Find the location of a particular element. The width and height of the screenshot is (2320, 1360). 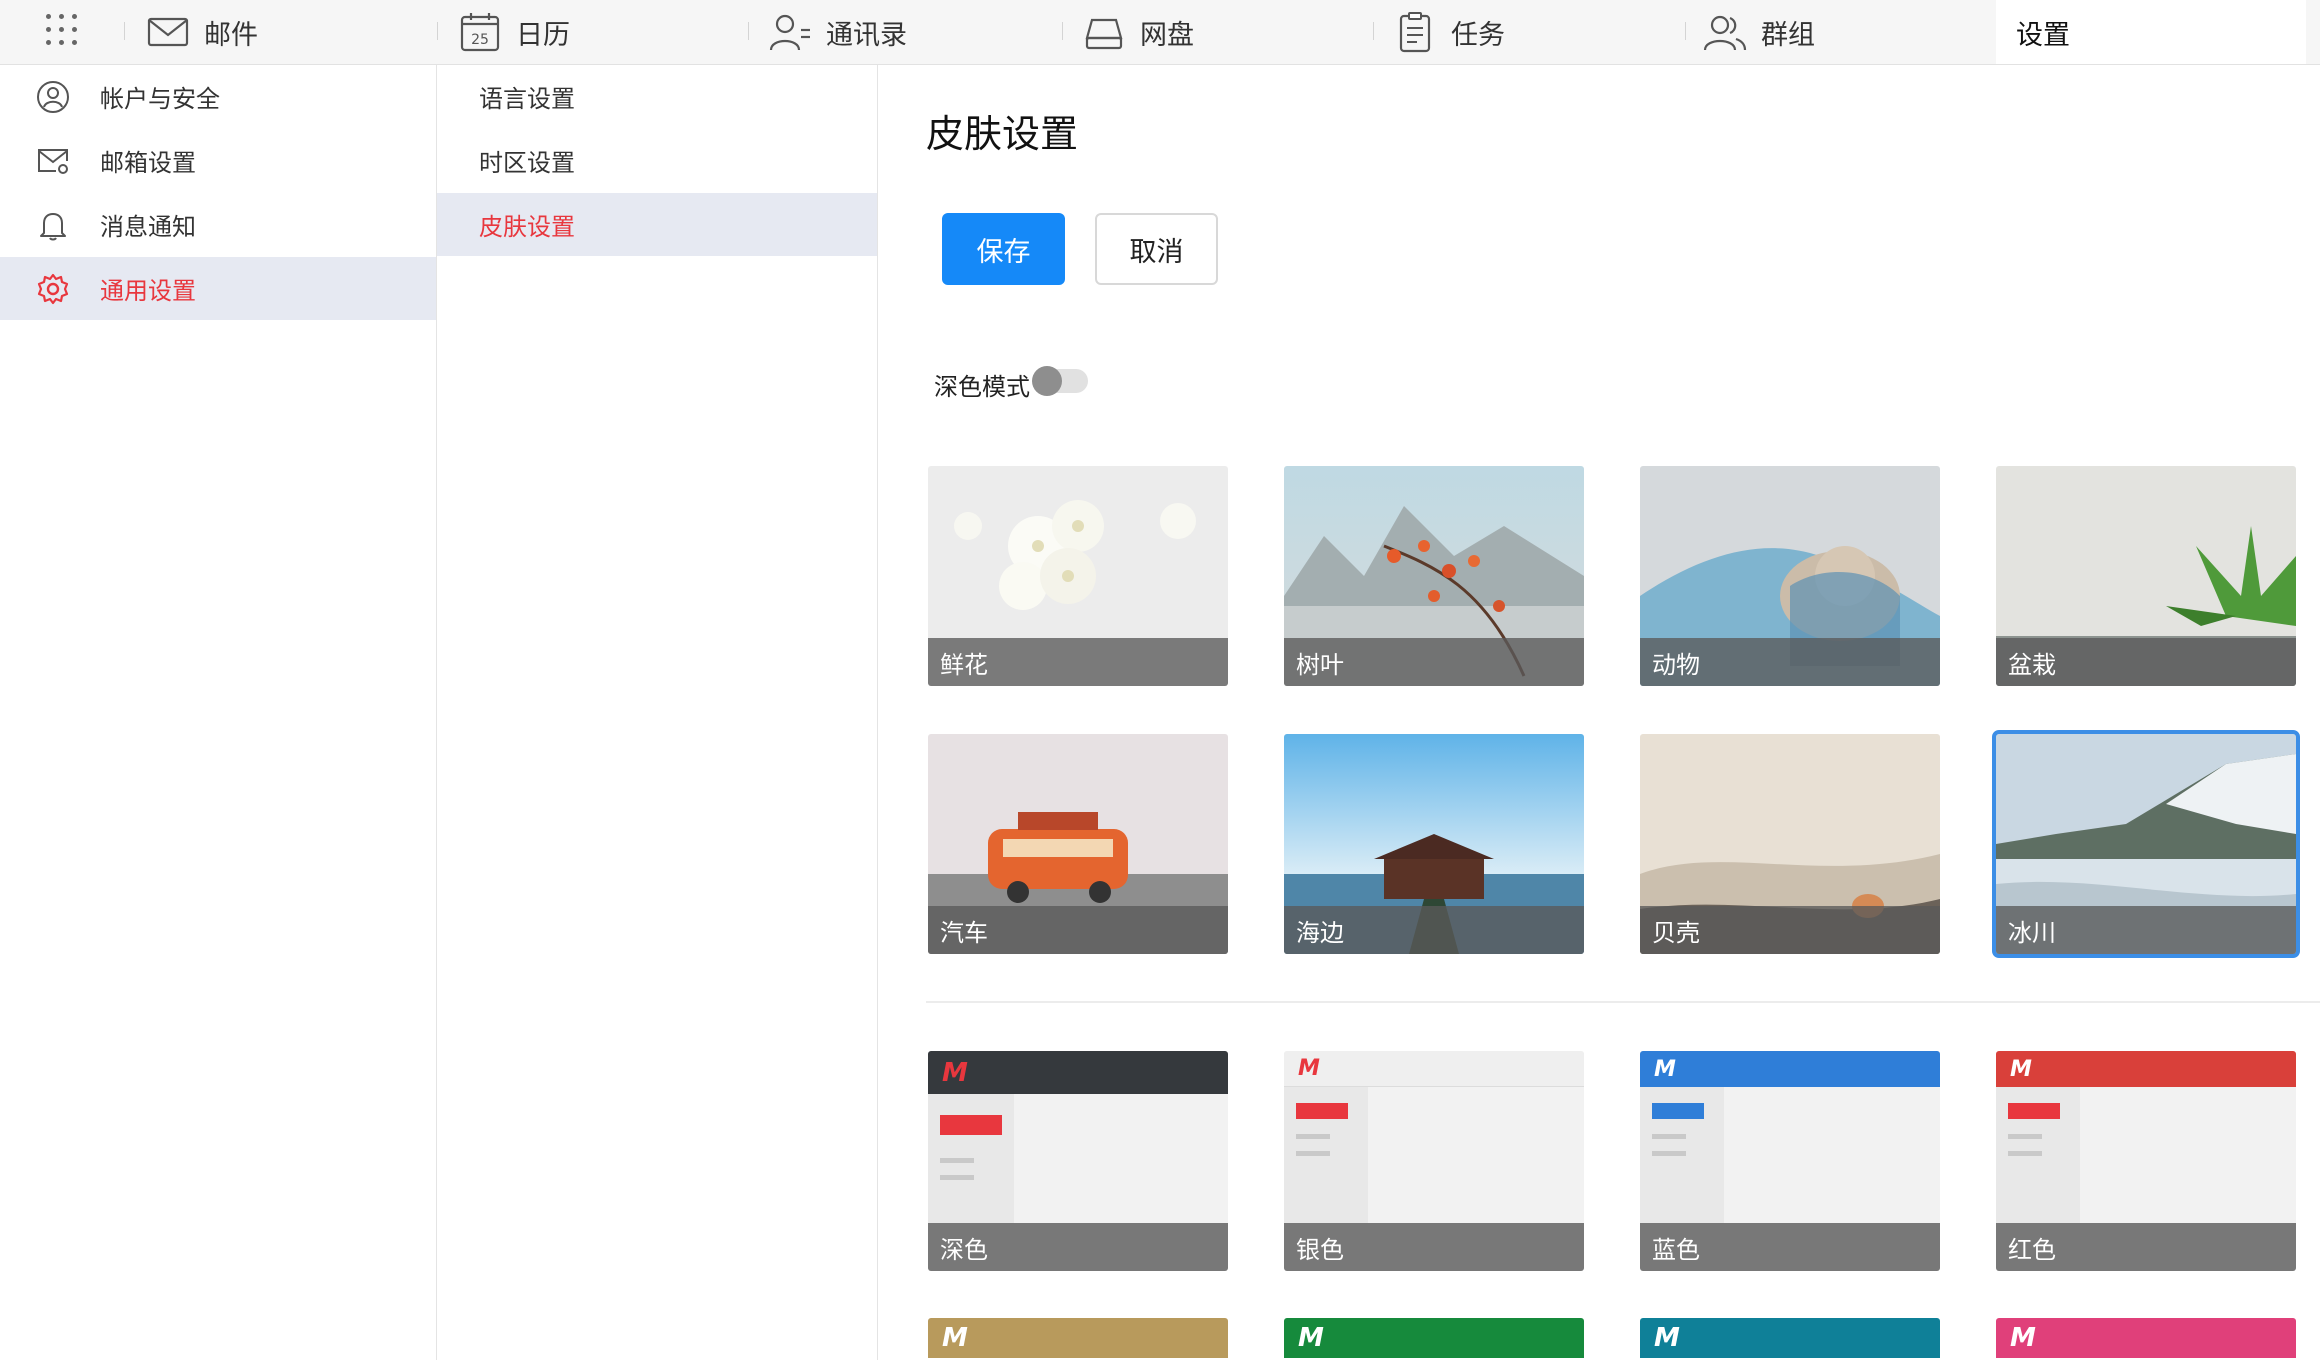

submenu-item-label: 皮肤设置 is located at coordinates (527, 227).